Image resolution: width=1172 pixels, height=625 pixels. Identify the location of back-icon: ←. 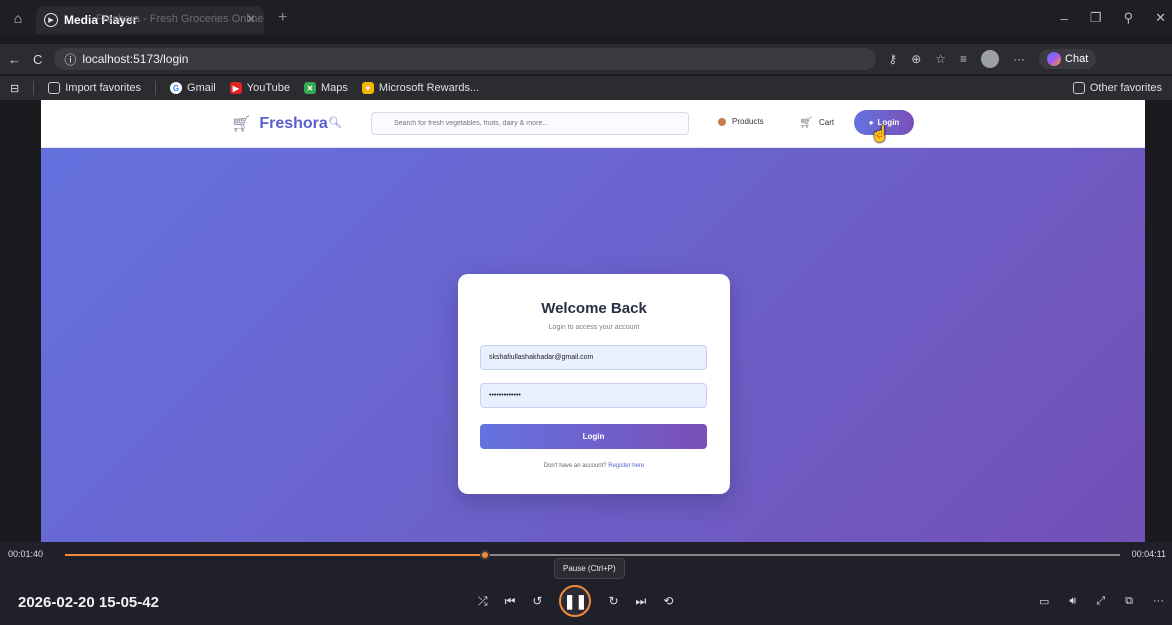
(14, 59).